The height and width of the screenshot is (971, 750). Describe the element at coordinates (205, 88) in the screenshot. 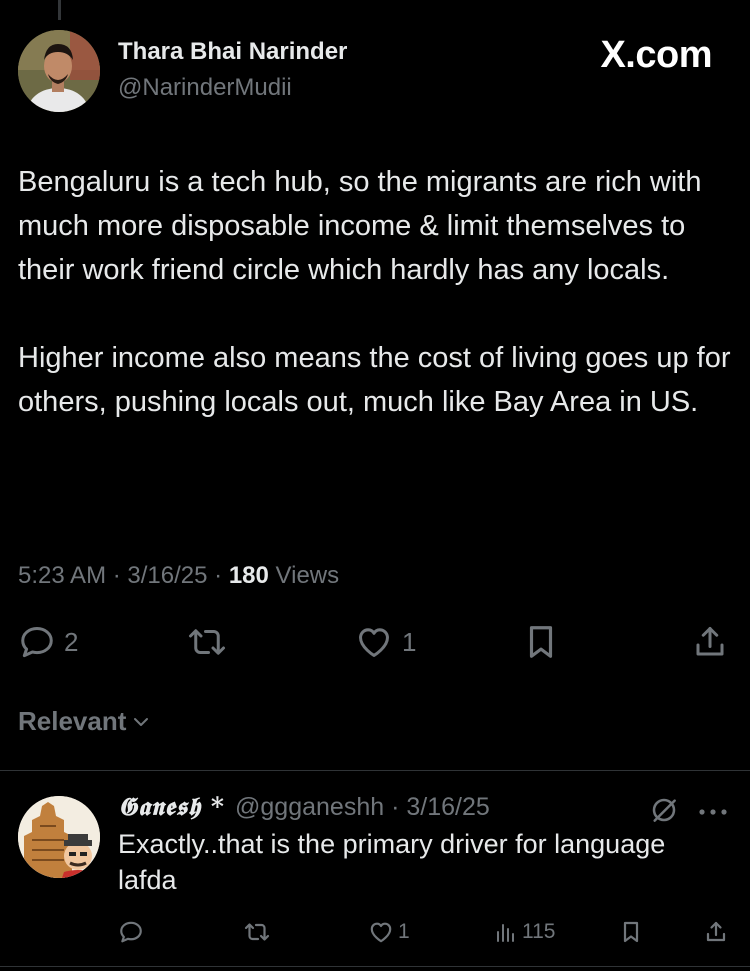

I see `author-handle: @NarinderMudii` at that location.